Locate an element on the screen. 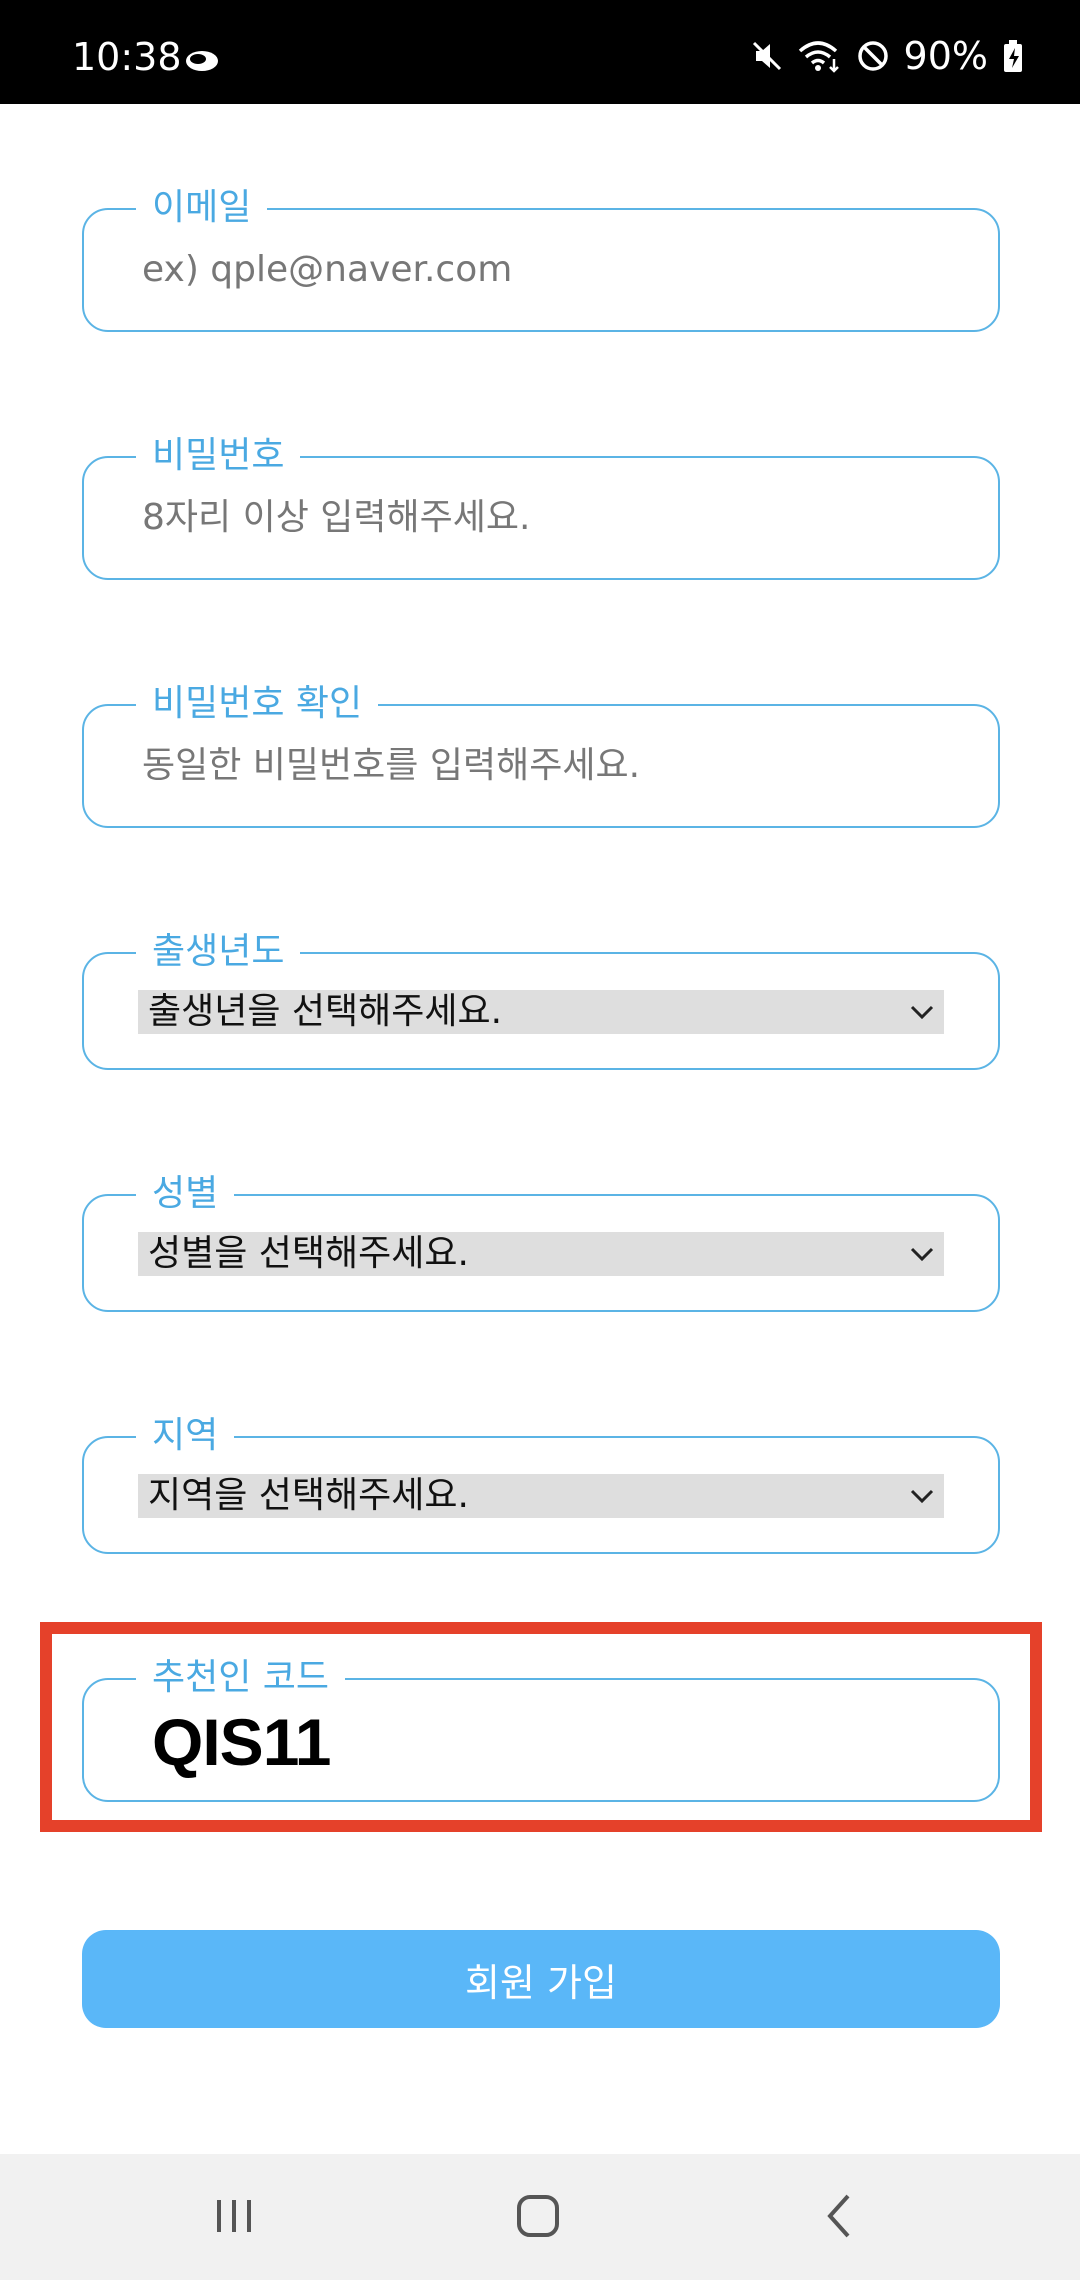 The height and width of the screenshot is (2280, 1080). do-not-disturb-icon is located at coordinates (872, 56).